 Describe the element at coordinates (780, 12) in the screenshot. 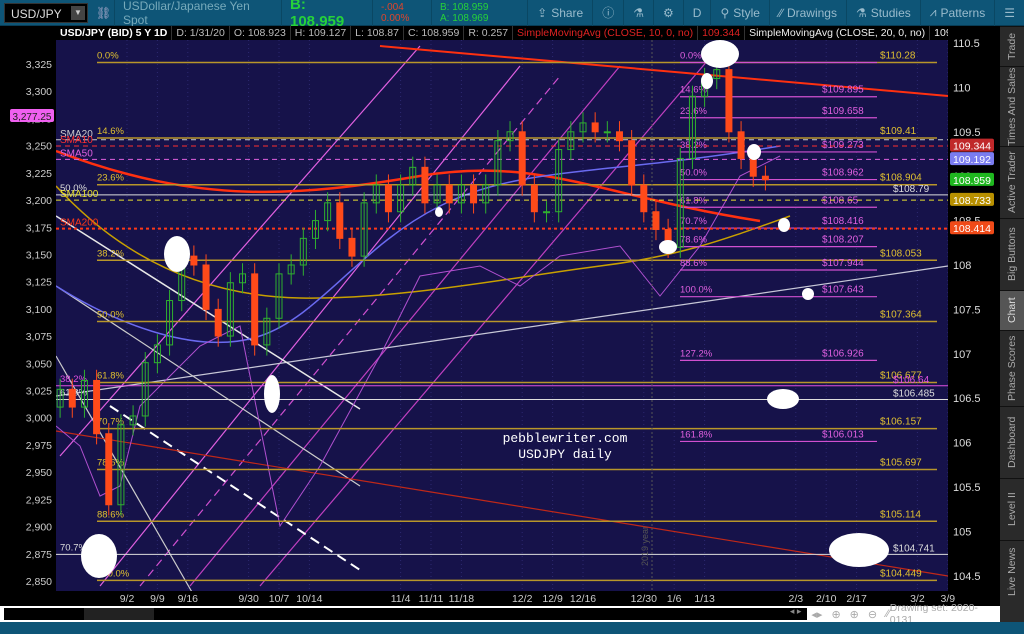

I see `pencil-icon: ∕∕` at that location.